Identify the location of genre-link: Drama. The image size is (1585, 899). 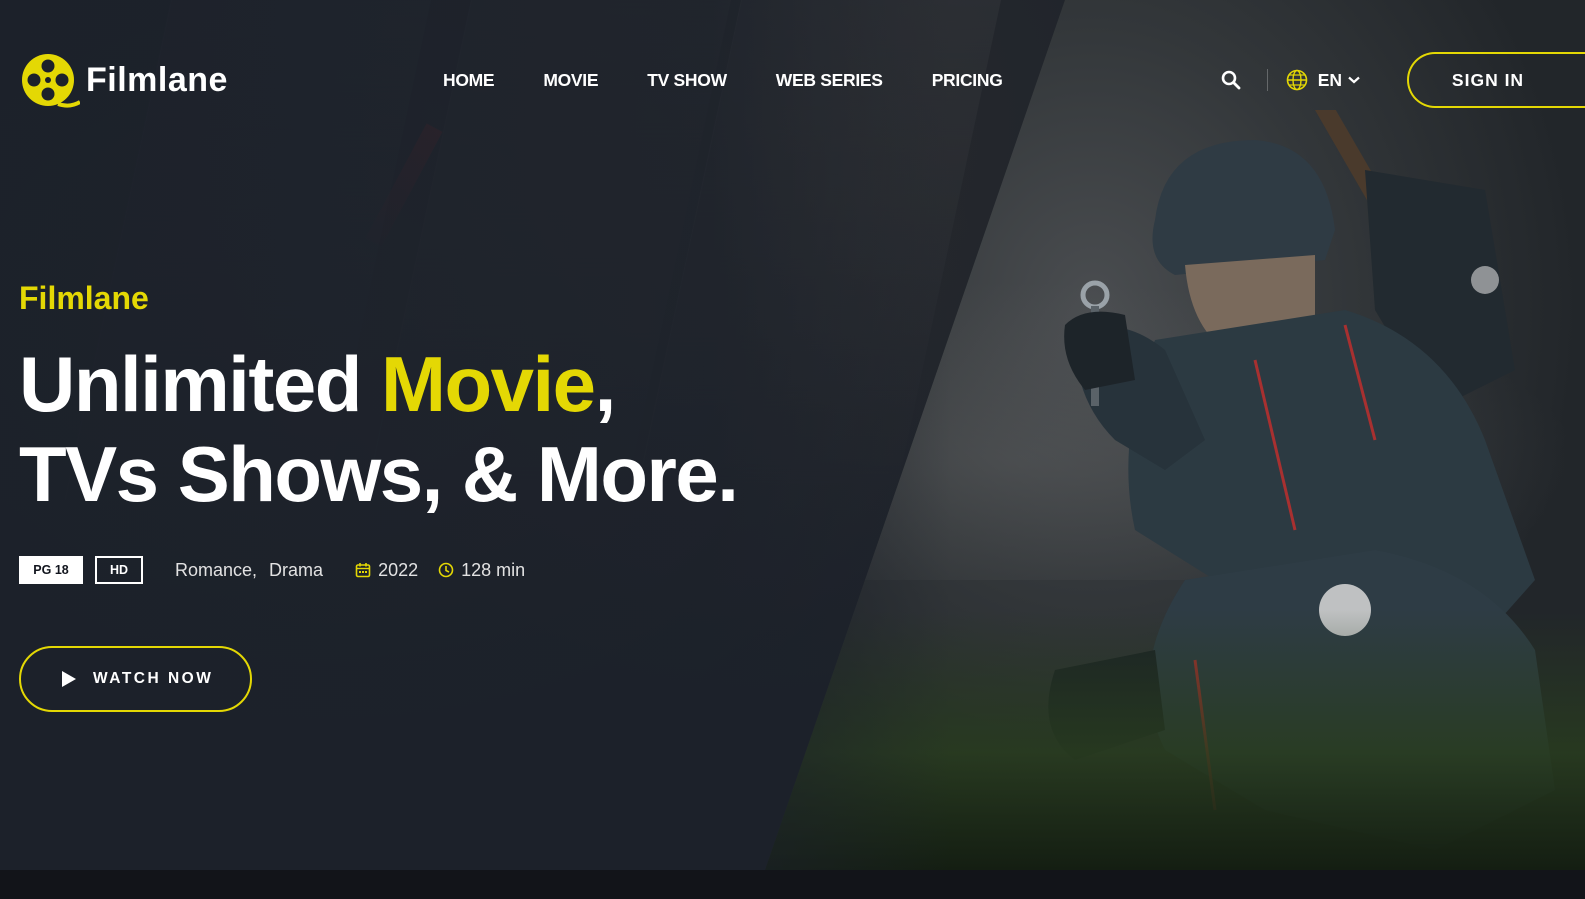
(296, 570).